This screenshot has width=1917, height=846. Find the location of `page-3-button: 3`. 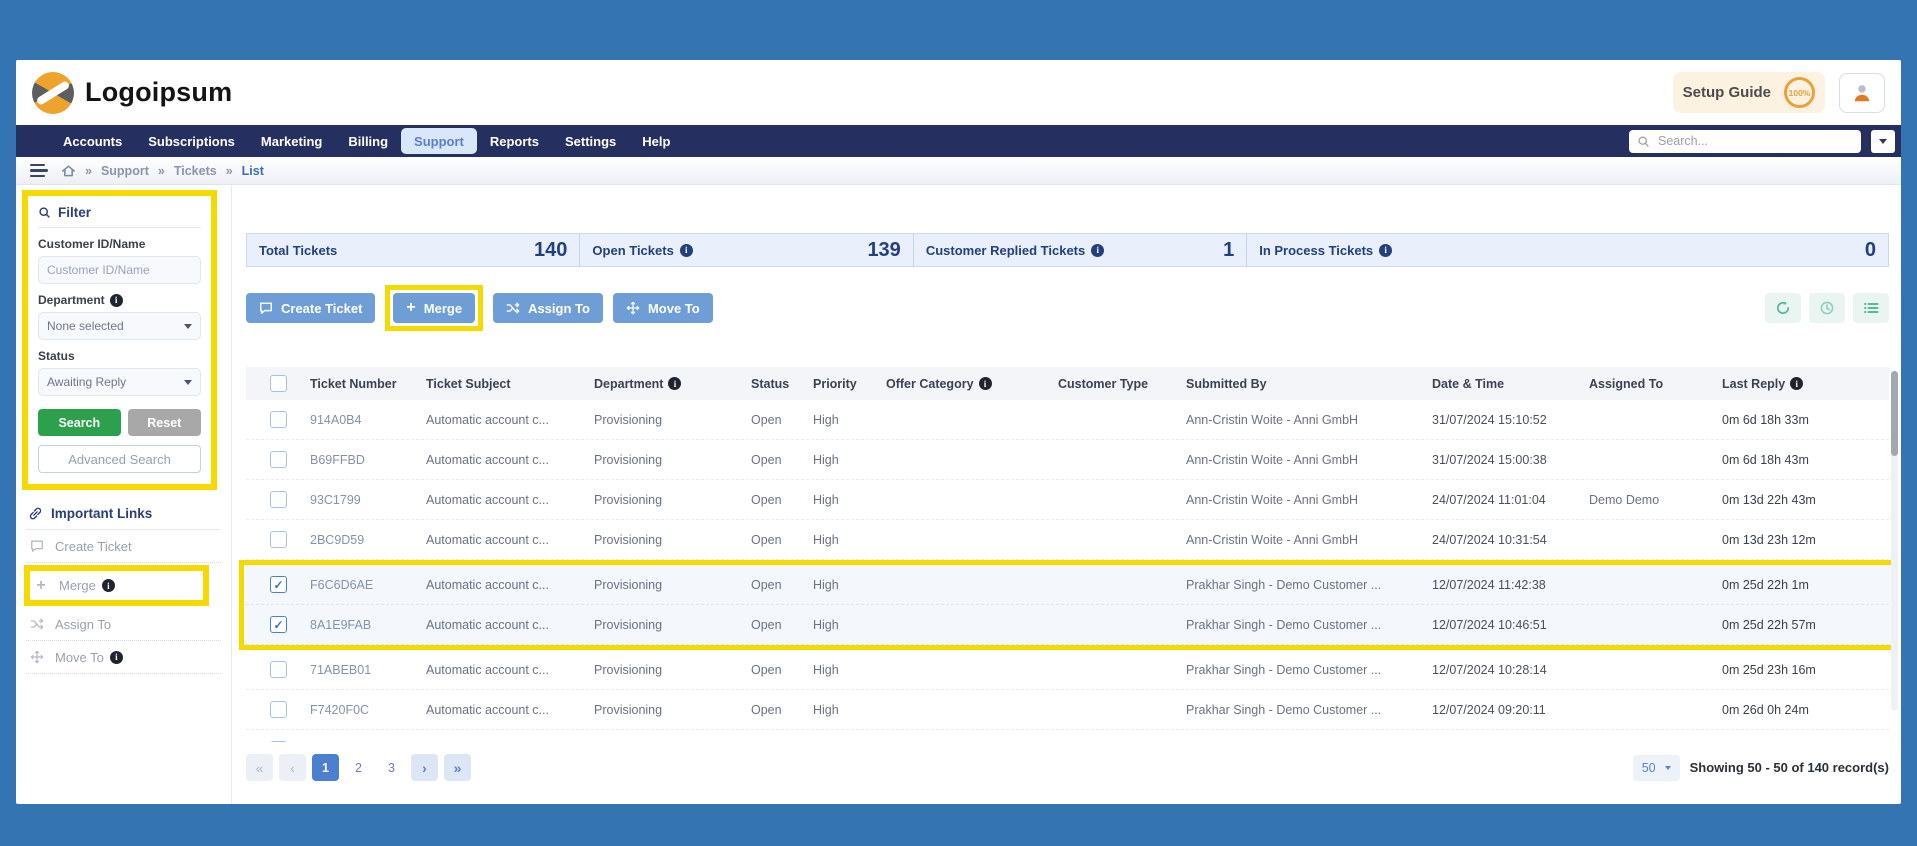

page-3-button: 3 is located at coordinates (391, 767).